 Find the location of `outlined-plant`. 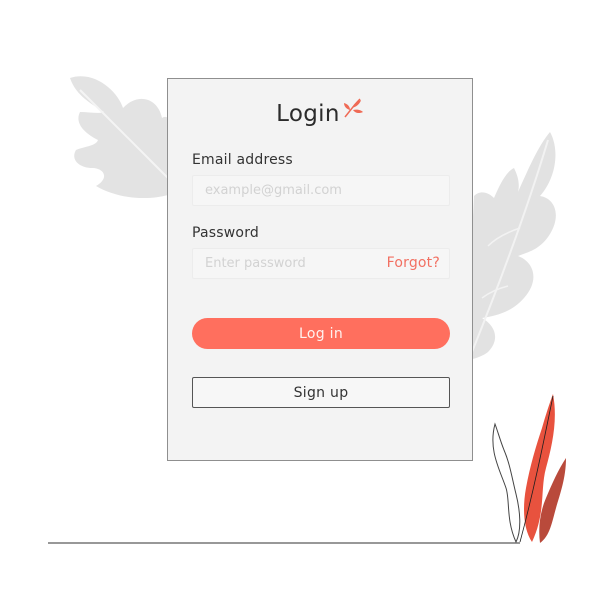

outlined-plant is located at coordinates (506, 483).